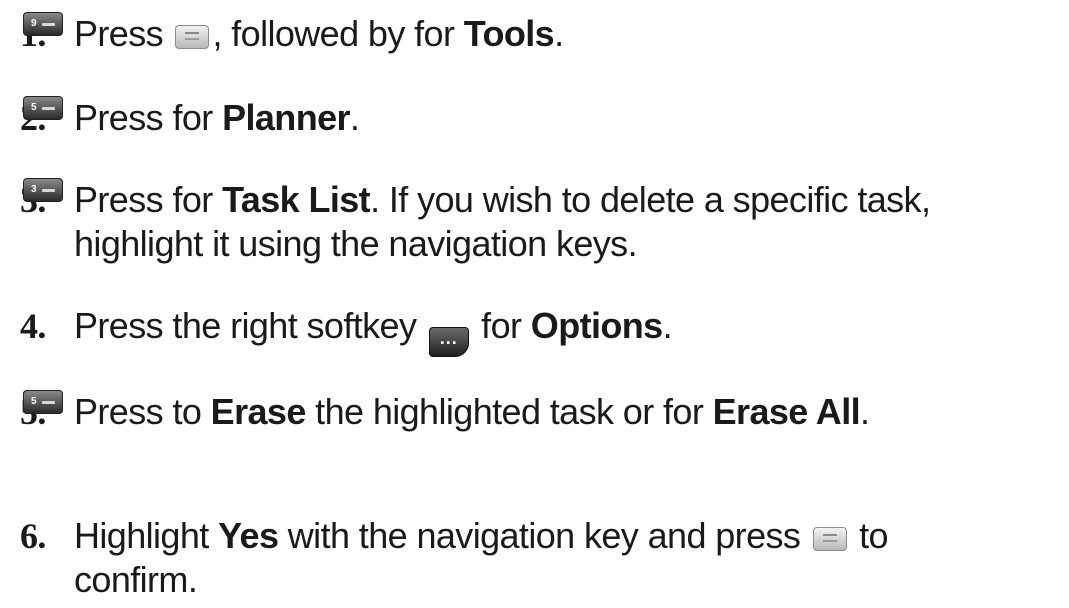  I want to click on menu-term: Yes, so click(248, 535).